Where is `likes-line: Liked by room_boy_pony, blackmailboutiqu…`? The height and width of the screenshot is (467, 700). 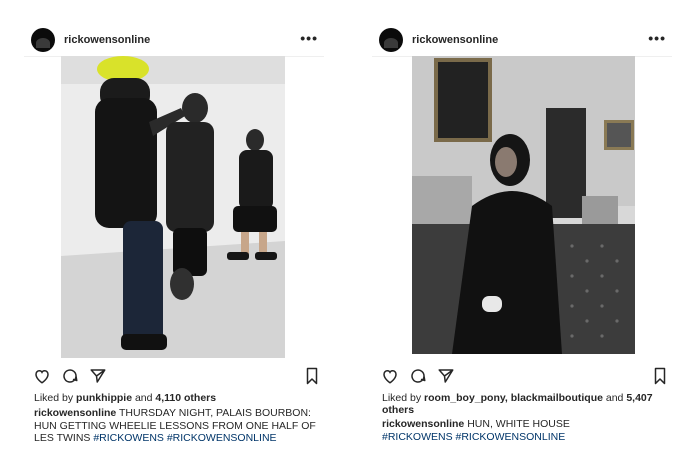 likes-line: Liked by room_boy_pony, blackmailboutiqu… is located at coordinates (527, 404).